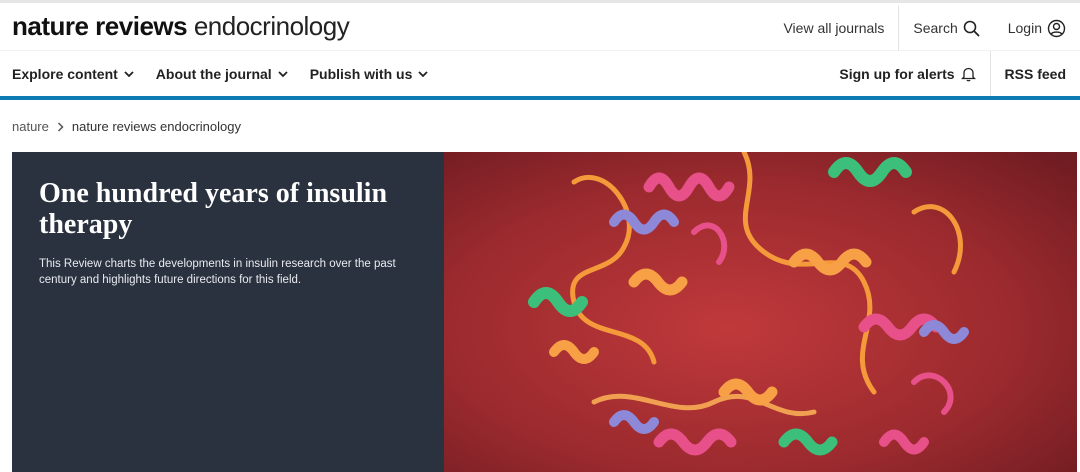 Image resolution: width=1080 pixels, height=472 pixels. Describe the element at coordinates (971, 28) in the screenshot. I see `search-icon` at that location.